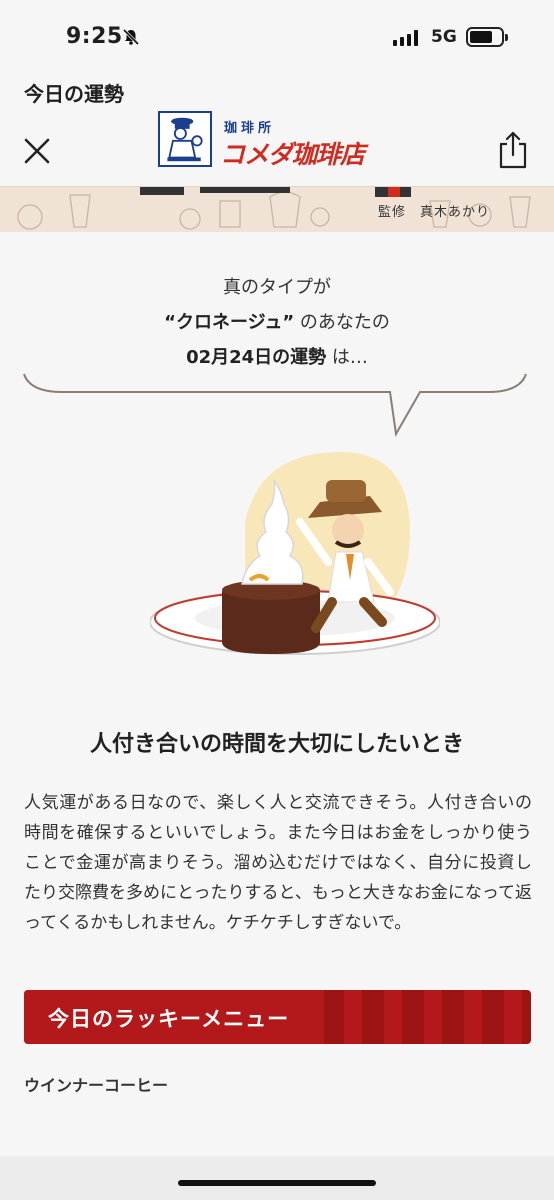 This screenshot has height=1200, width=554. I want to click on fortune-headline: 人付き合いの時間を大切にしたいとき, so click(276, 744).